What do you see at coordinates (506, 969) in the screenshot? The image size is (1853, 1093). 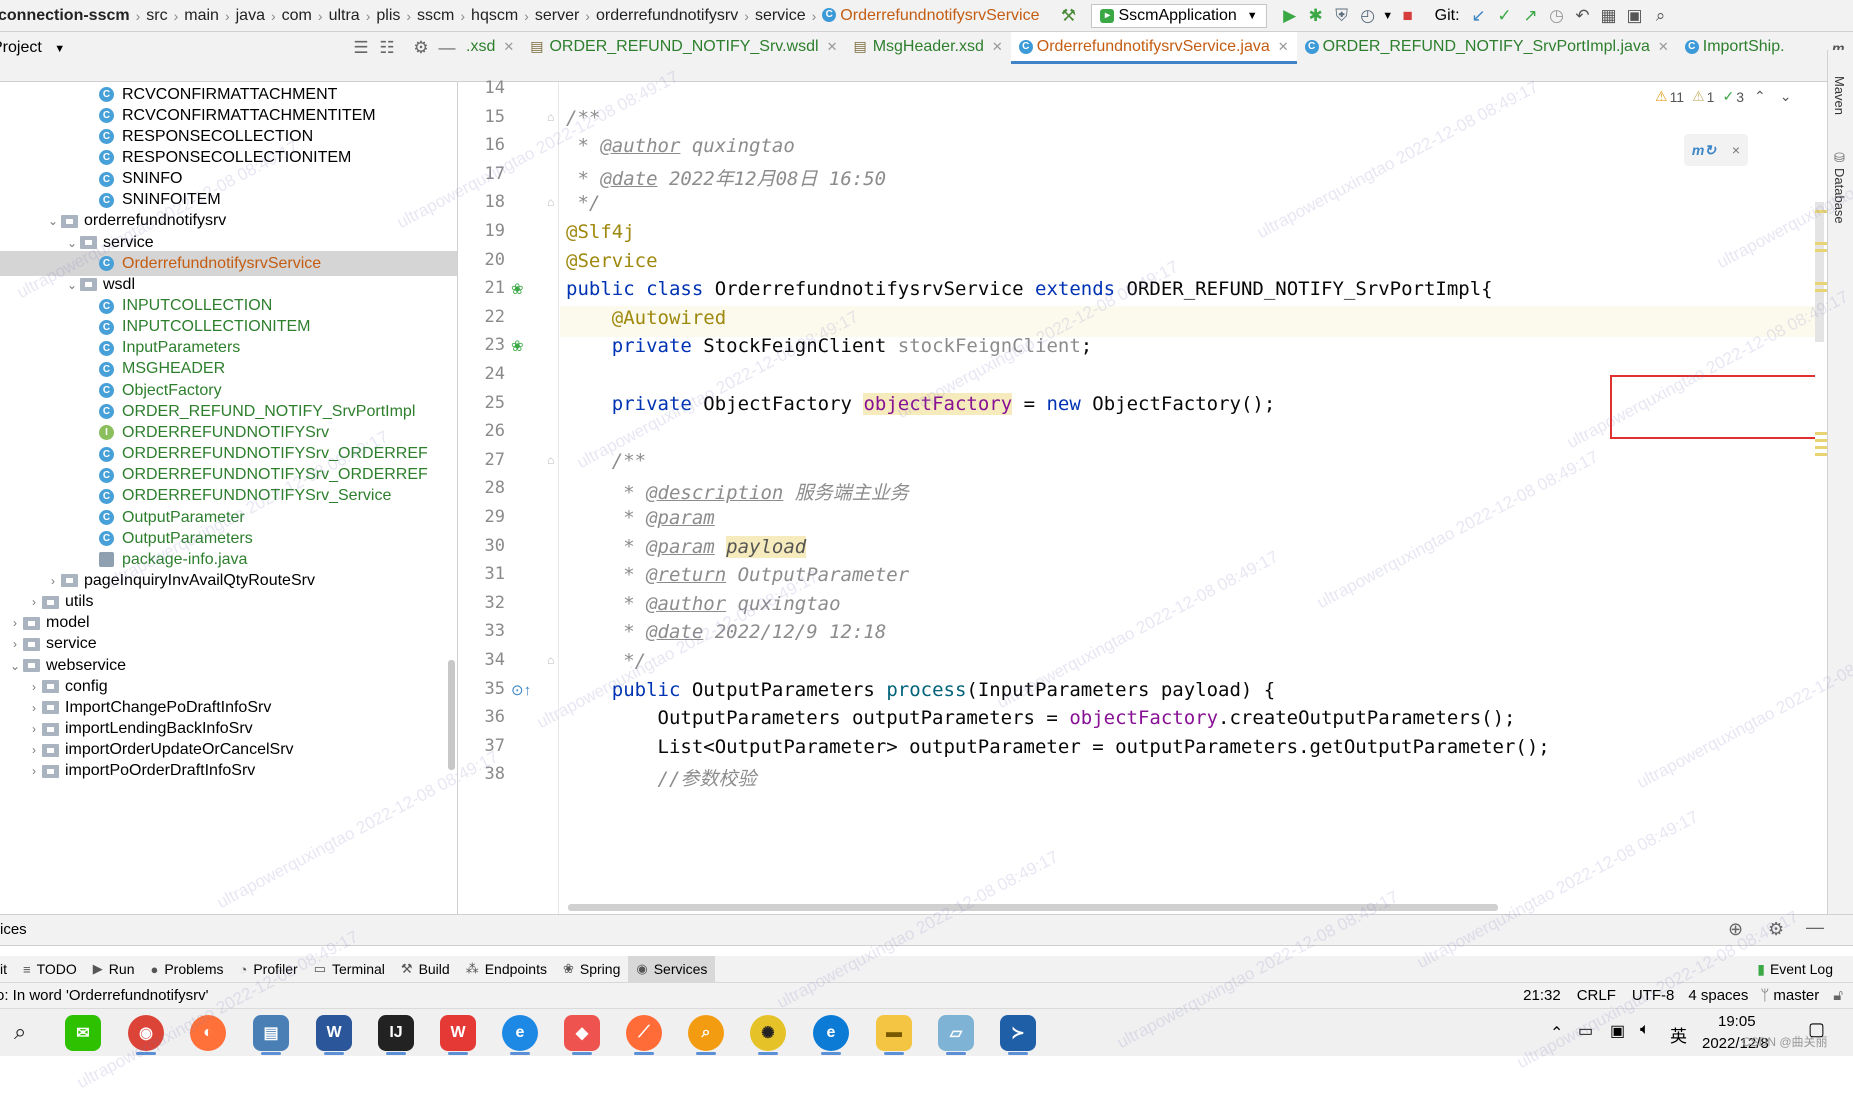 I see `tool-tab-endpoints: ⁂ Endpoints` at bounding box center [506, 969].